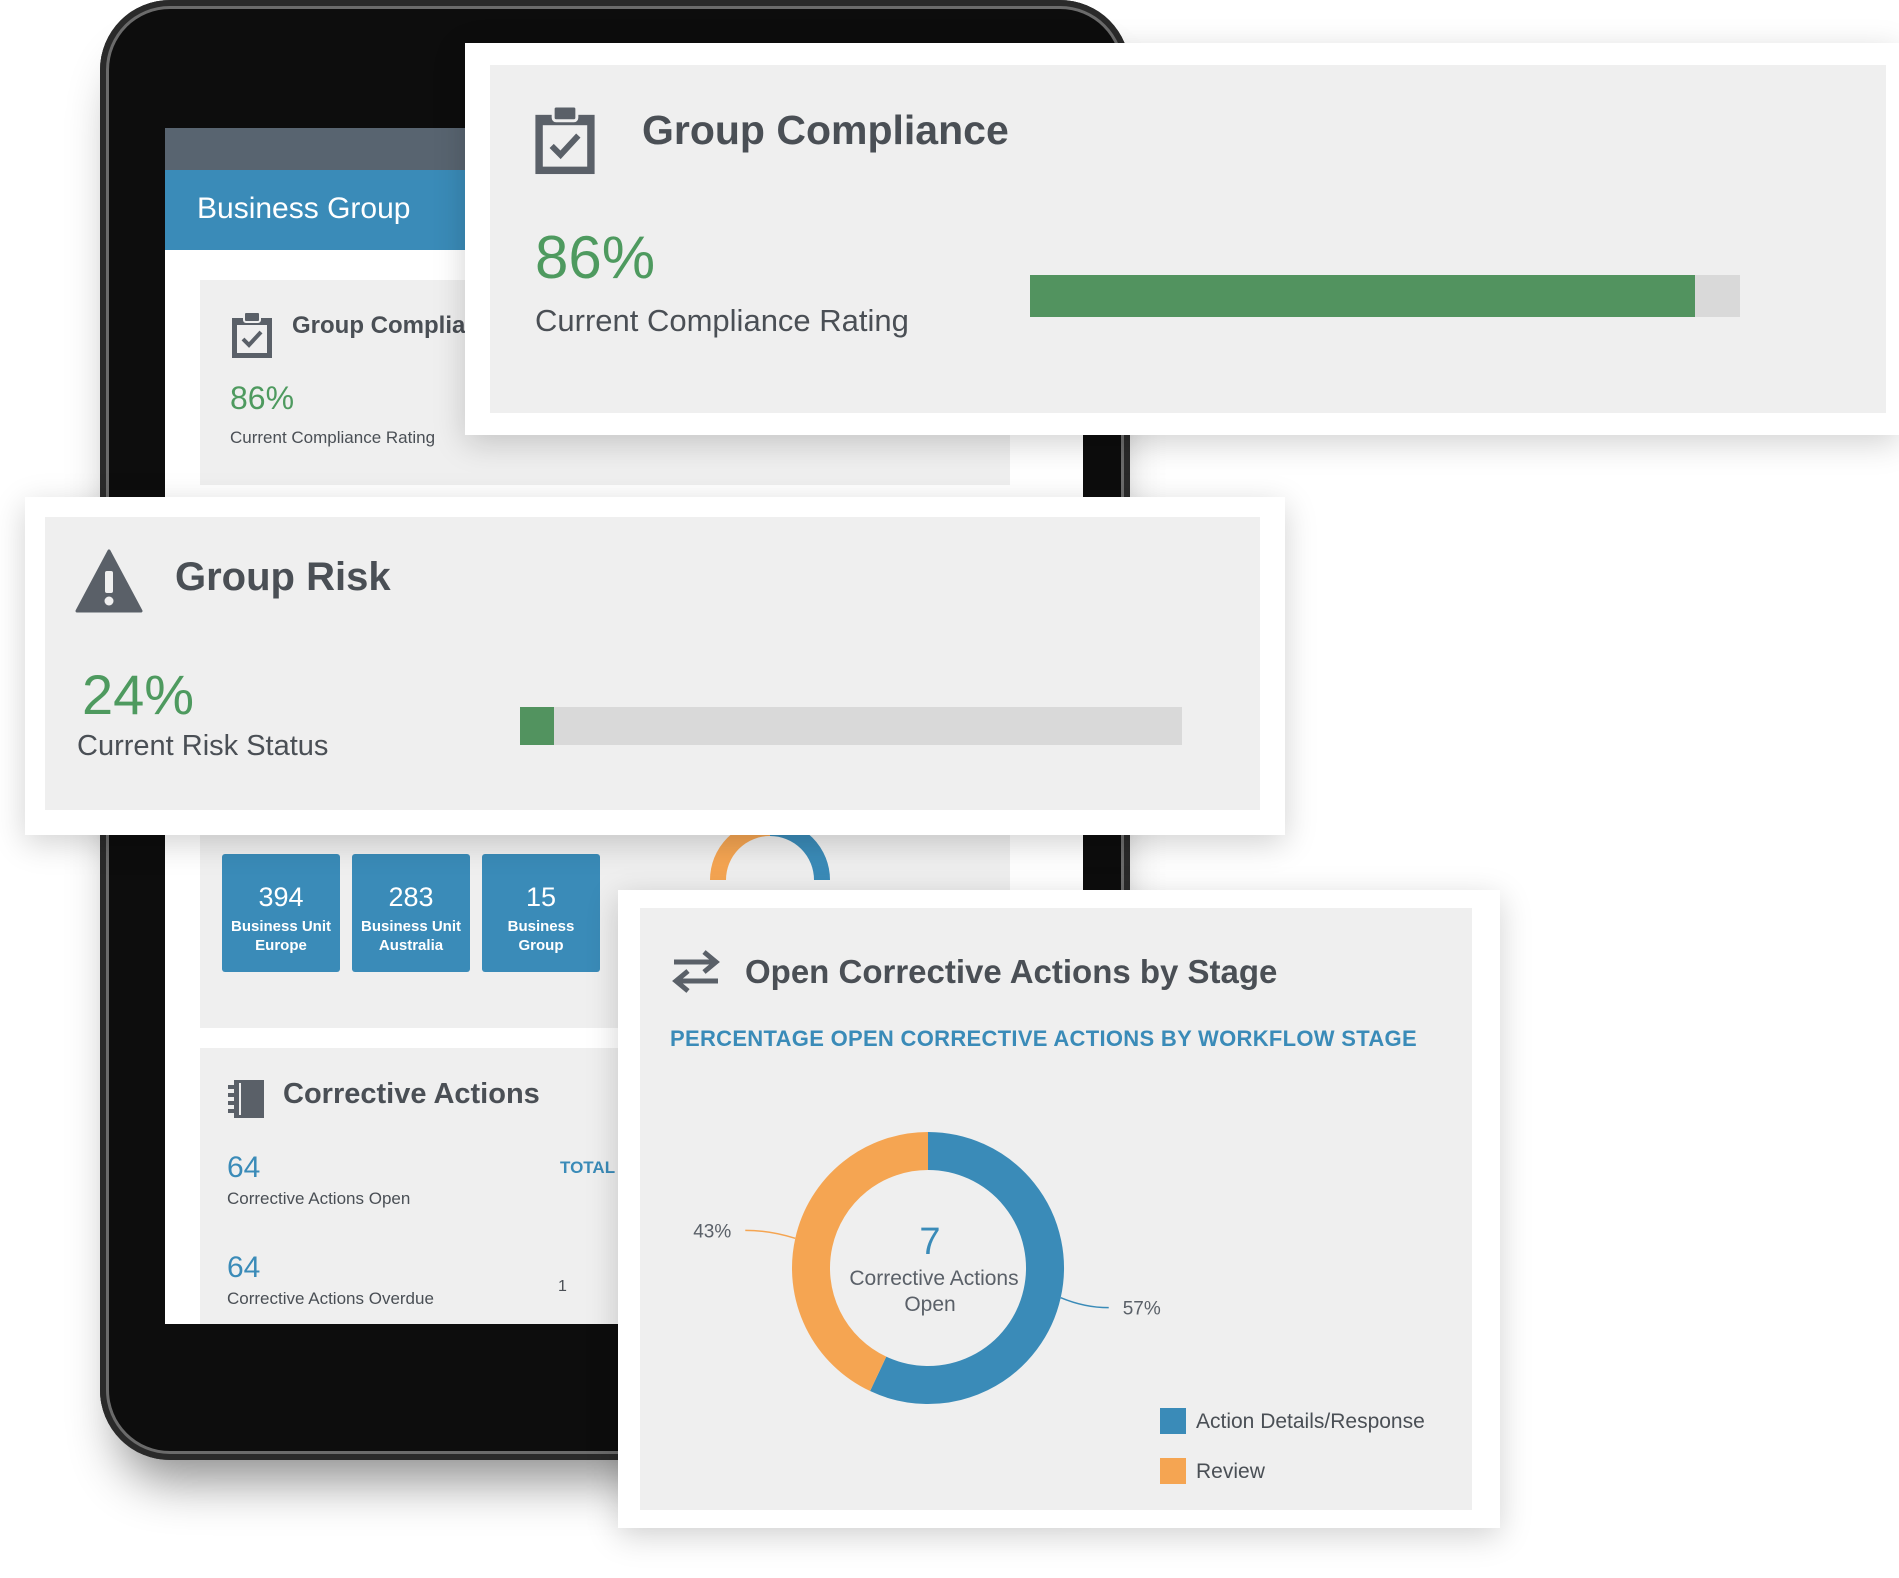 This screenshot has height=1578, width=1899. Describe the element at coordinates (1310, 1421) in the screenshot. I see `legend-label: Action Details/Response` at that location.